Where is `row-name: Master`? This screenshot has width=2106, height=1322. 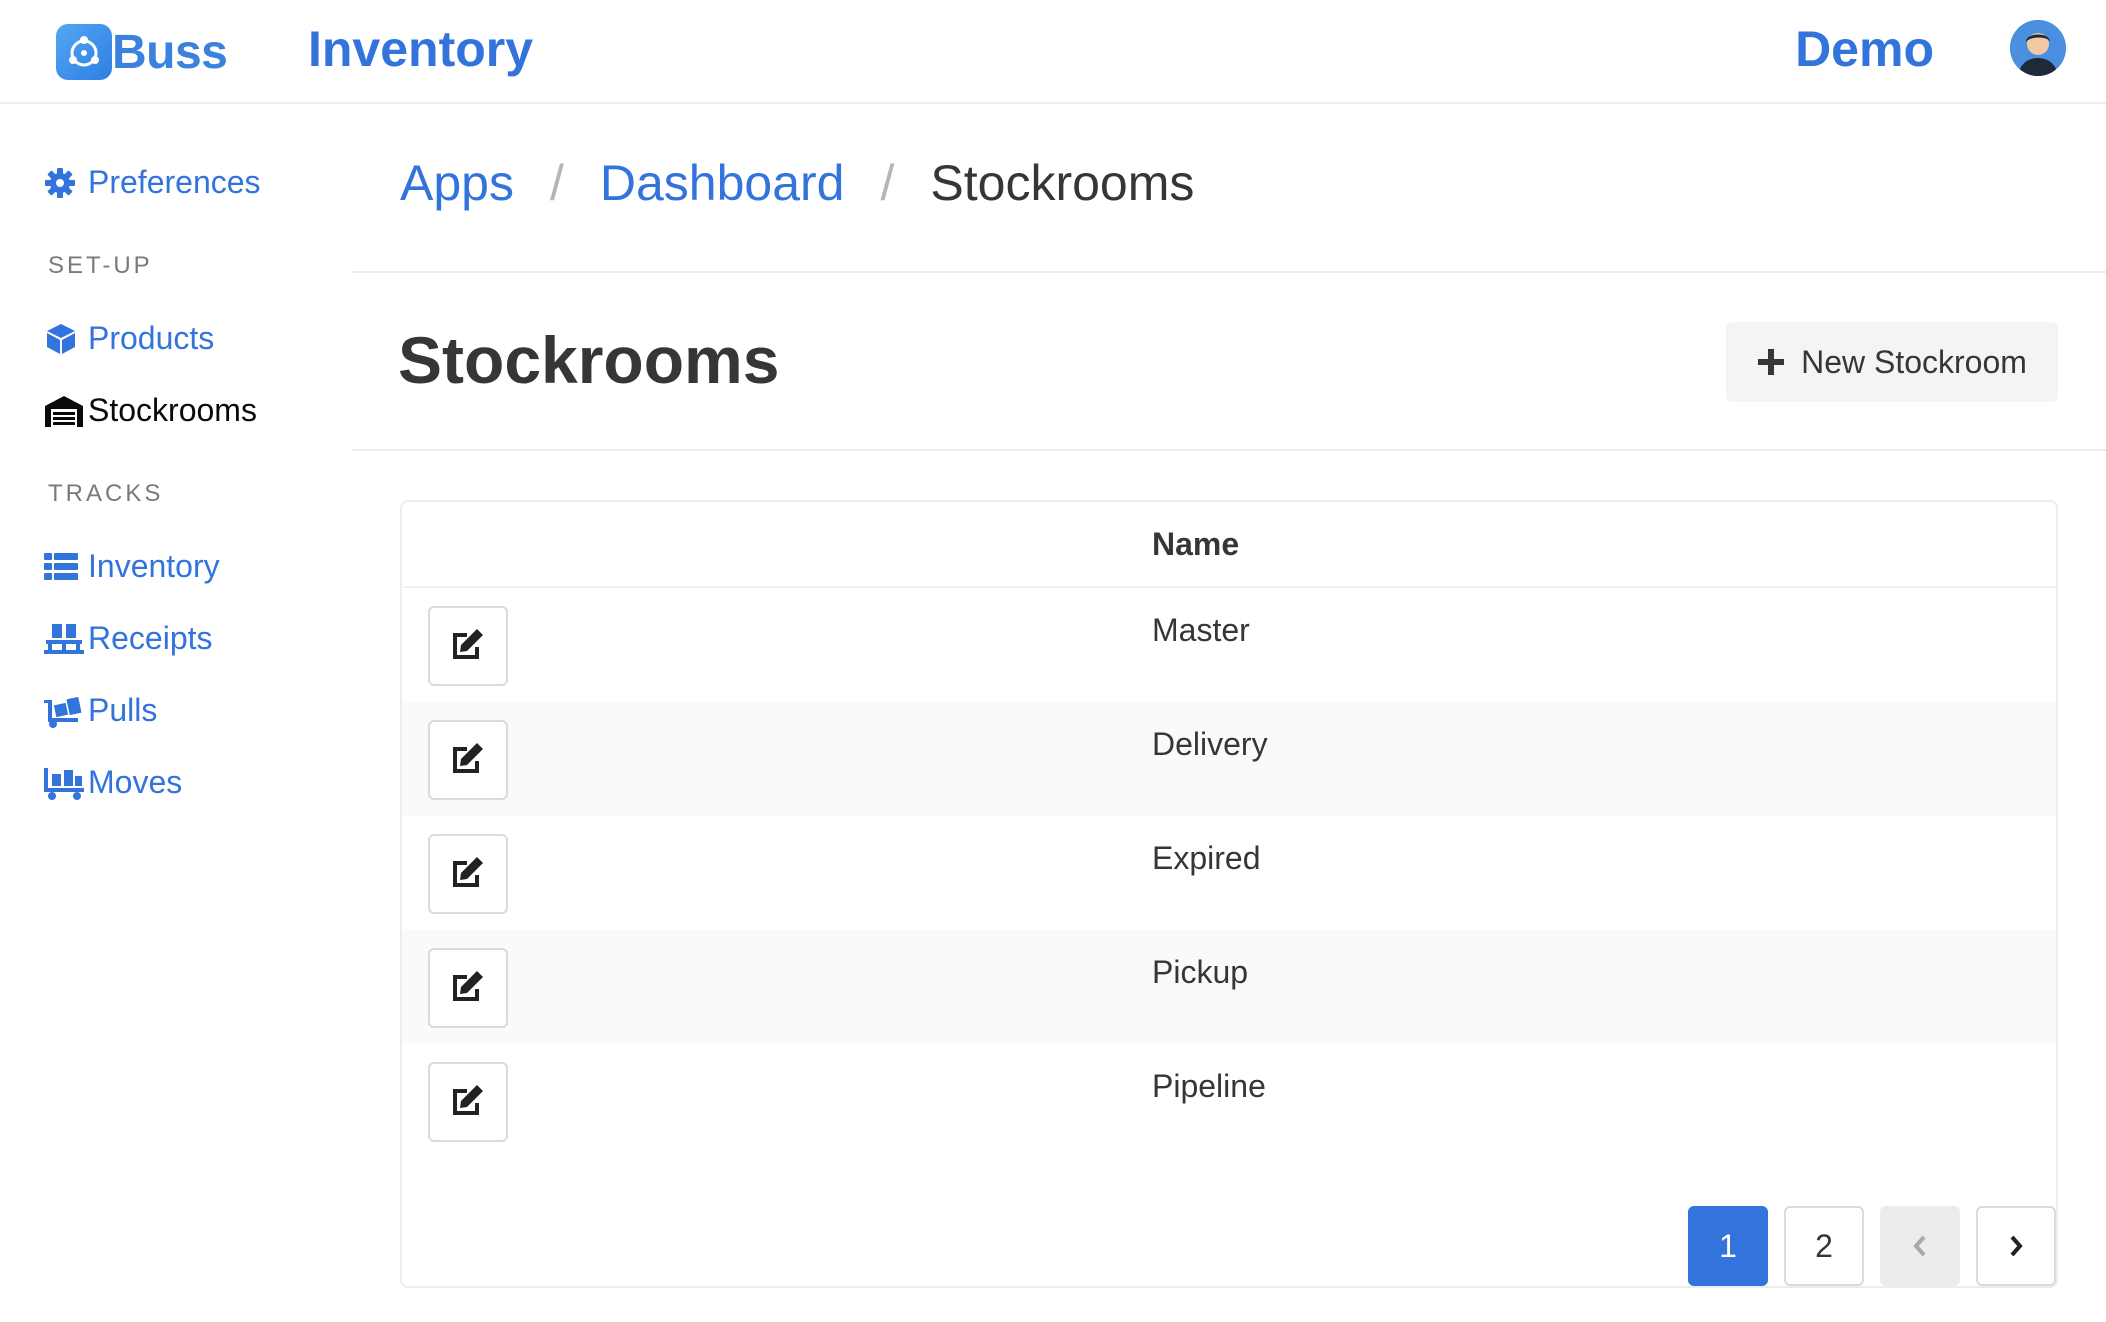
row-name: Master is located at coordinates (1201, 630).